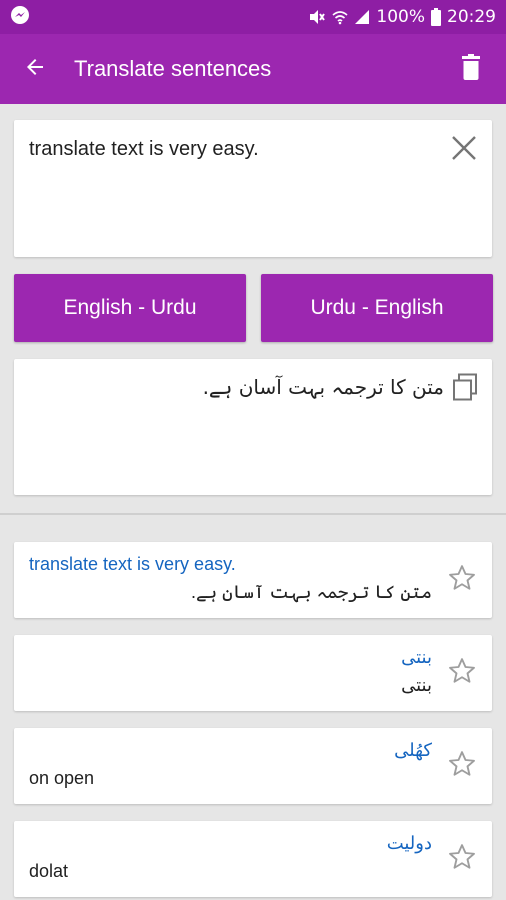 The width and height of the screenshot is (506, 900). What do you see at coordinates (416, 685) in the screenshot?
I see `history-translation: بنتی` at bounding box center [416, 685].